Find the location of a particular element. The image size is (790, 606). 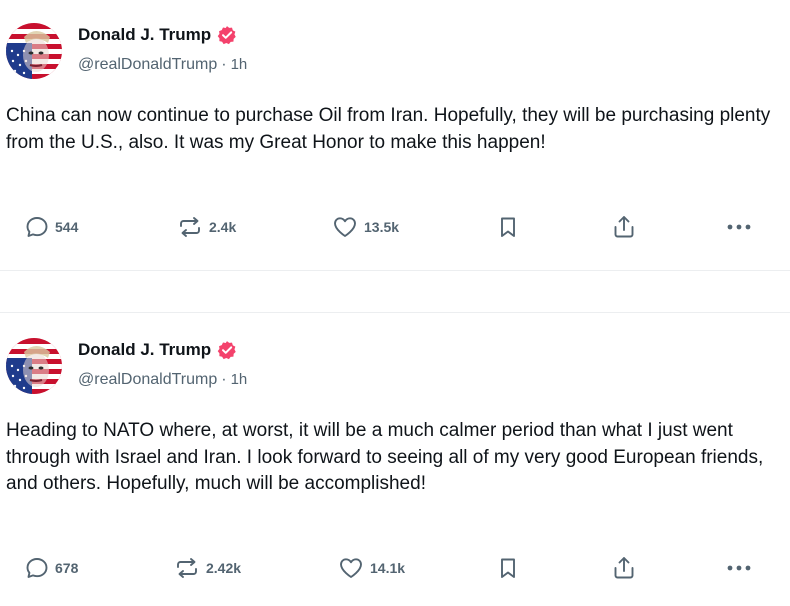

repost-button: 2.42k is located at coordinates (207, 568).